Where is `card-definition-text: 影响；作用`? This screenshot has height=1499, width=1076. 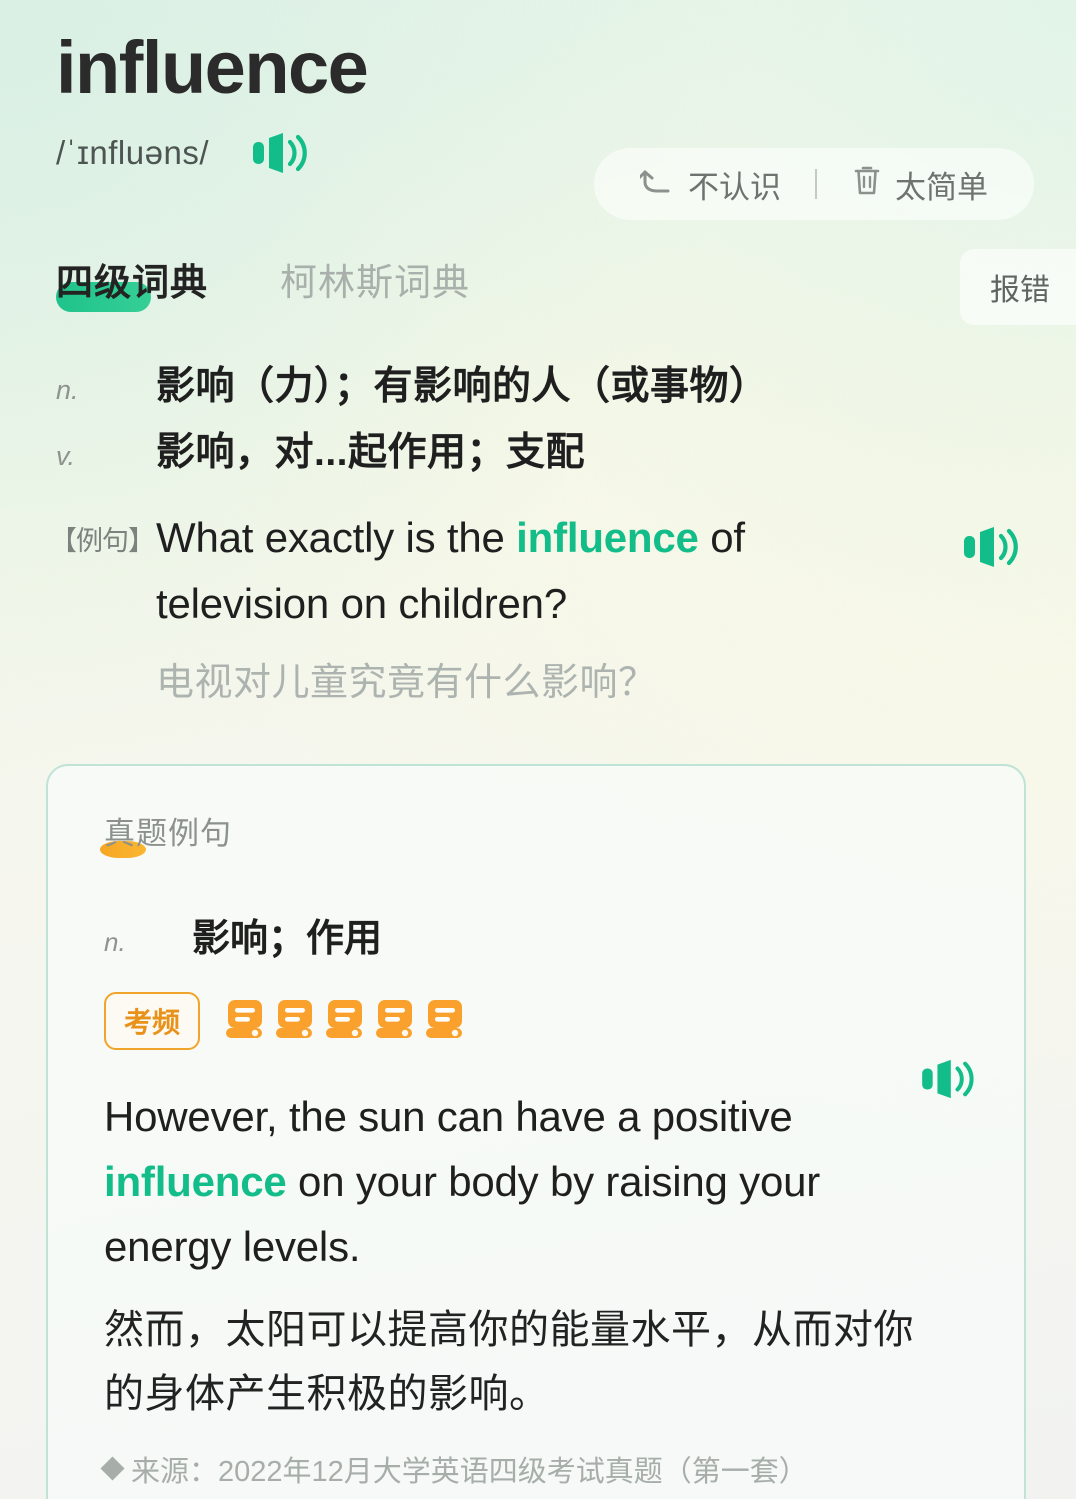 card-definition-text: 影响；作用 is located at coordinates (287, 939).